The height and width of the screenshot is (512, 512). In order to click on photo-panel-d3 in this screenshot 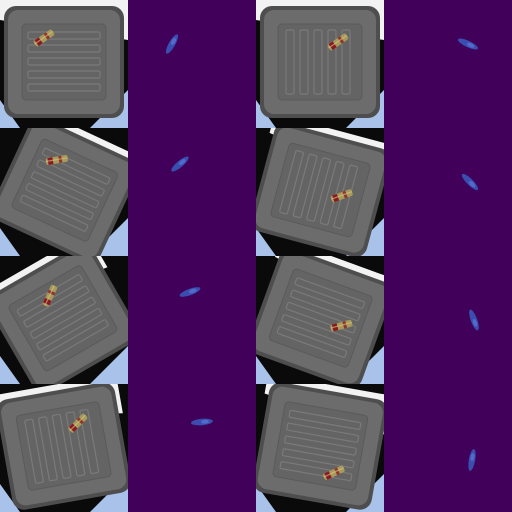, I will do `click(320, 448)`.